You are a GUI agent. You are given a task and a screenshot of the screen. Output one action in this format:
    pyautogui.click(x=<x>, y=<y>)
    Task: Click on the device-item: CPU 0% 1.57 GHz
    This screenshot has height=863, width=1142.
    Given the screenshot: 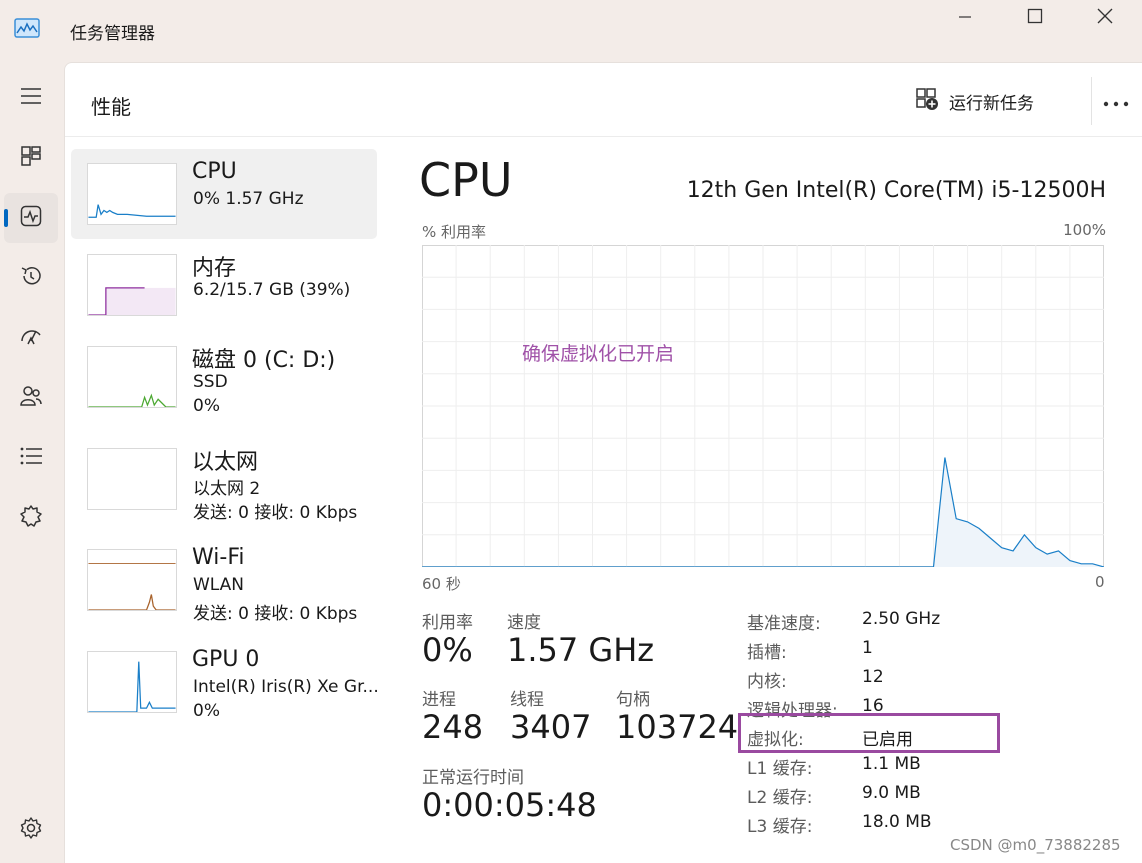 What is the action you would take?
    pyautogui.click(x=224, y=194)
    